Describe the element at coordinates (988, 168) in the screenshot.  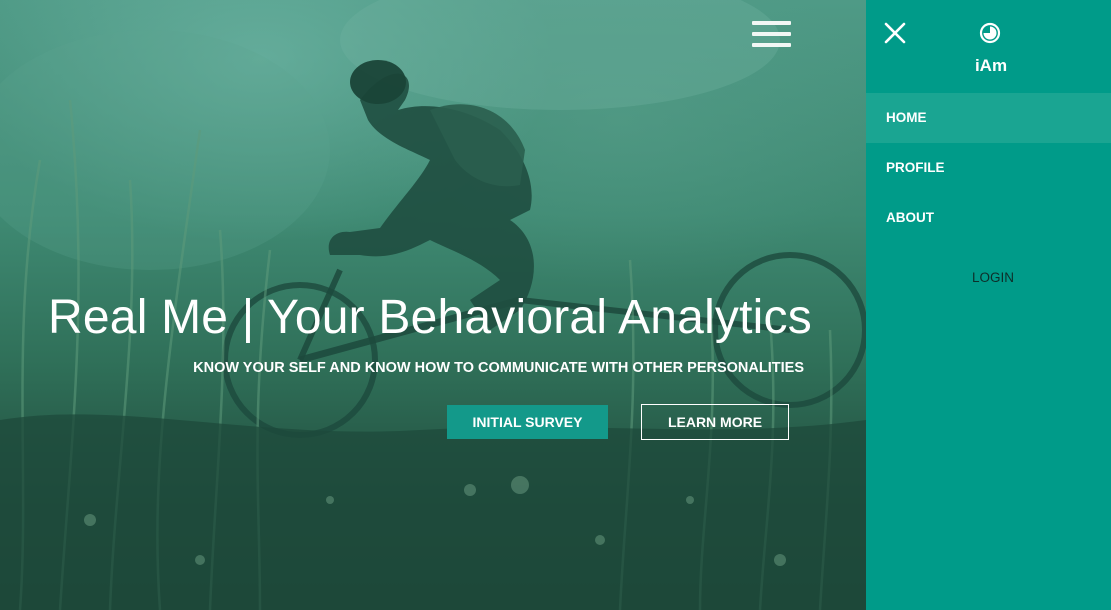
I see `sidebar-item-profile: PROFILE` at that location.